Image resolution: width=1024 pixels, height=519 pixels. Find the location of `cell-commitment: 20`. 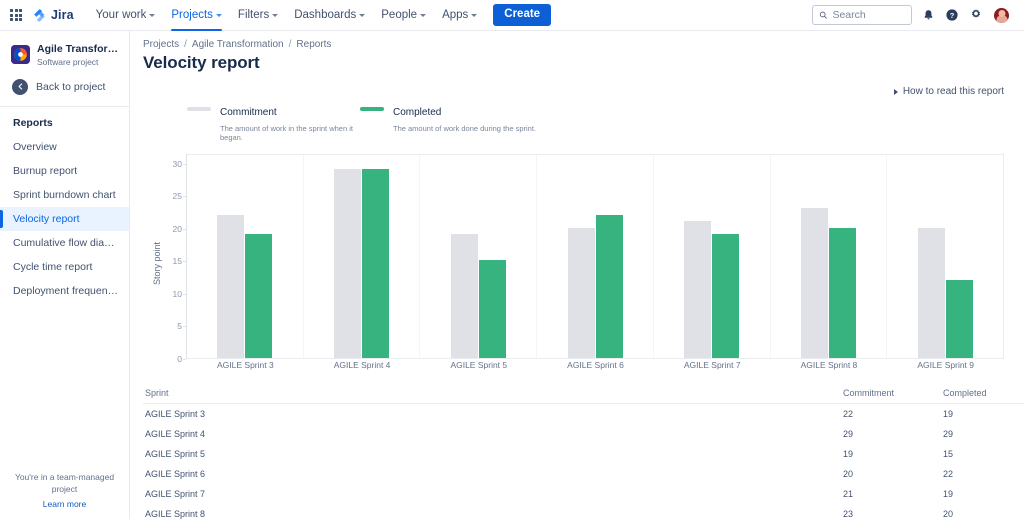

cell-commitment: 20 is located at coordinates (848, 474).